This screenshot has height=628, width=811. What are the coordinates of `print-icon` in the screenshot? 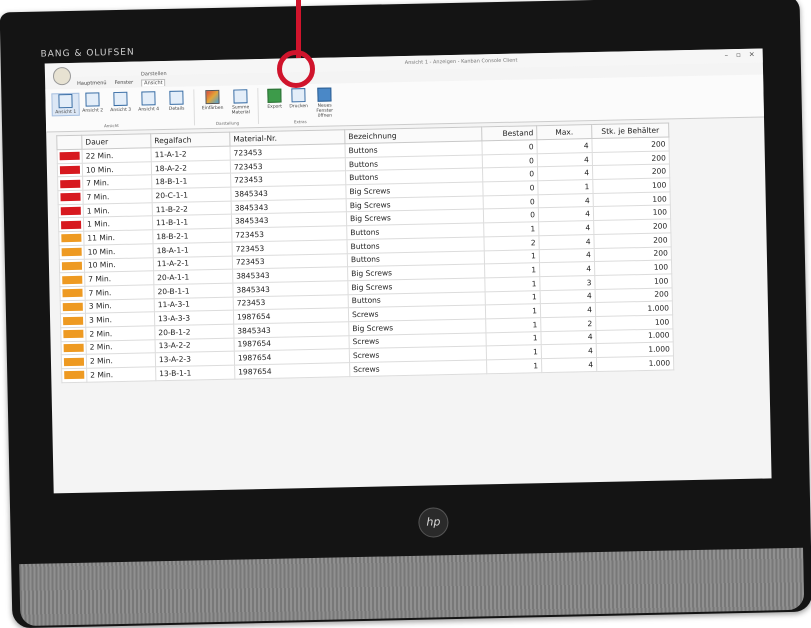 It's located at (298, 95).